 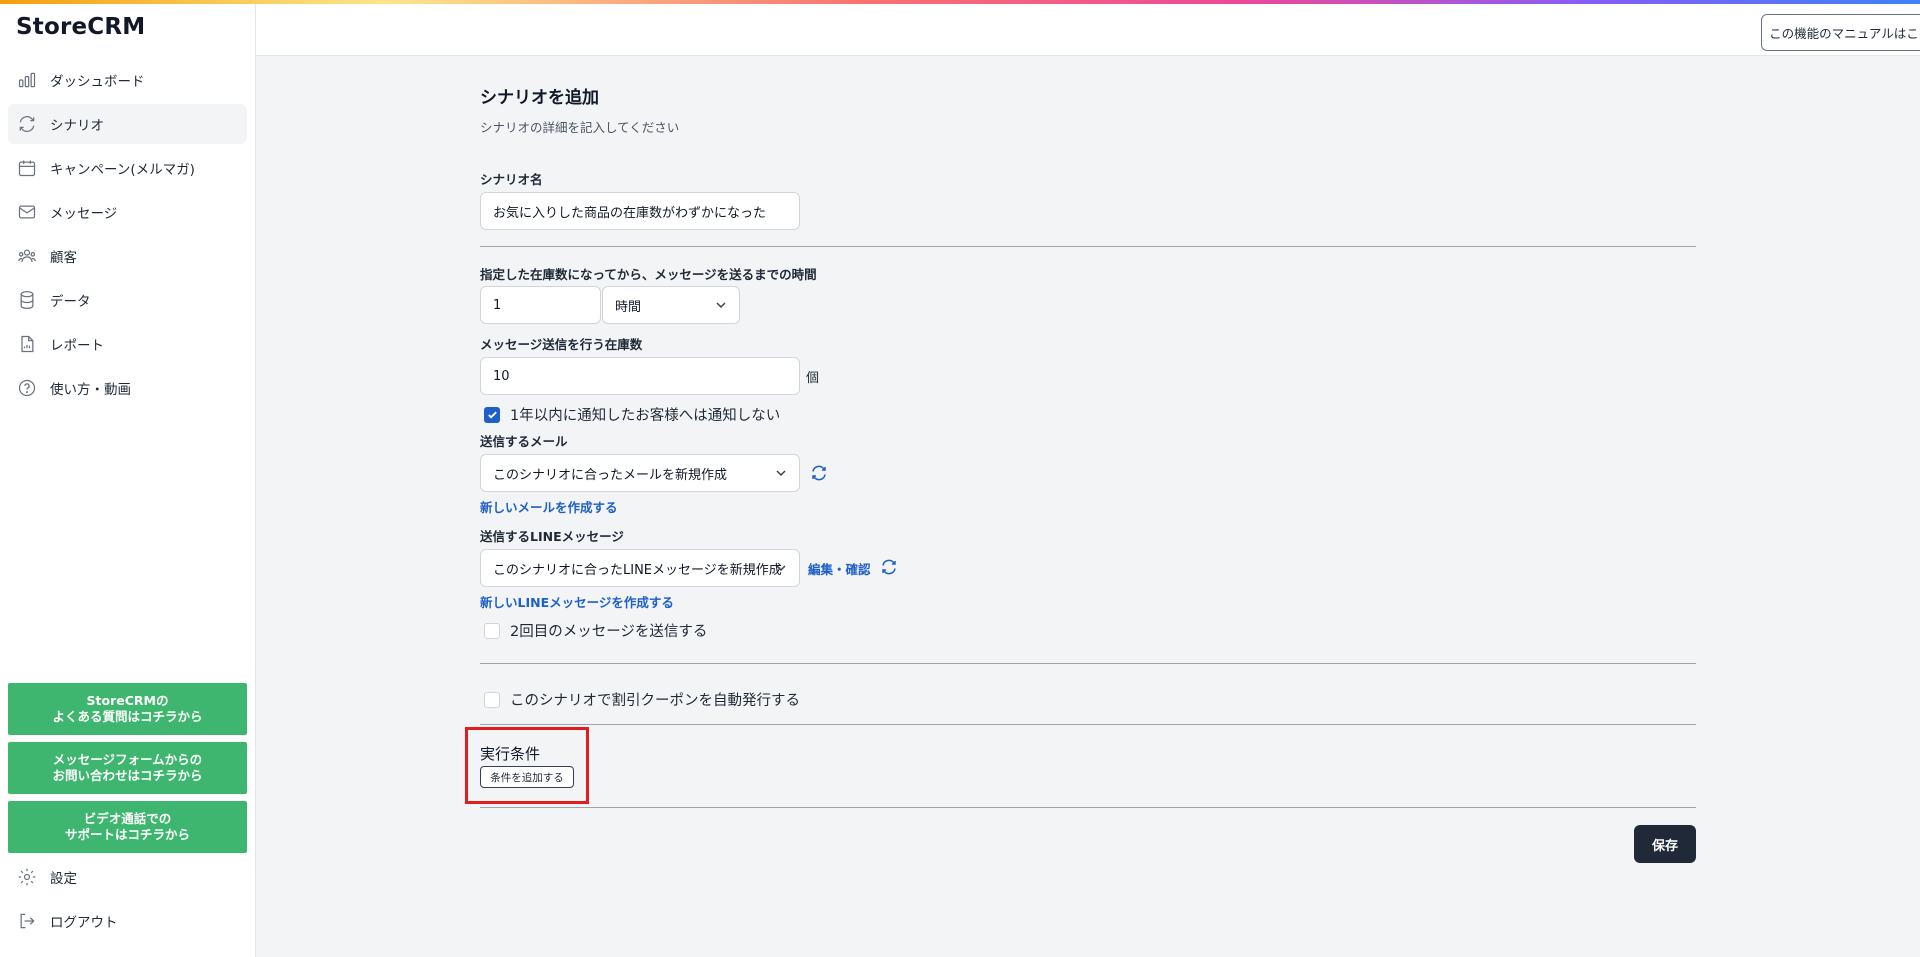 I want to click on manual-button: この機能のマニュアルはこちら, so click(x=1840, y=32).